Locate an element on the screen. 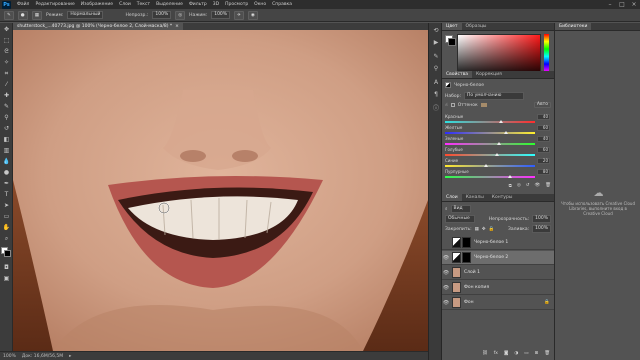 This screenshot has width=640, height=360. toggle-visibility-icon: 👁 is located at coordinates (538, 186).